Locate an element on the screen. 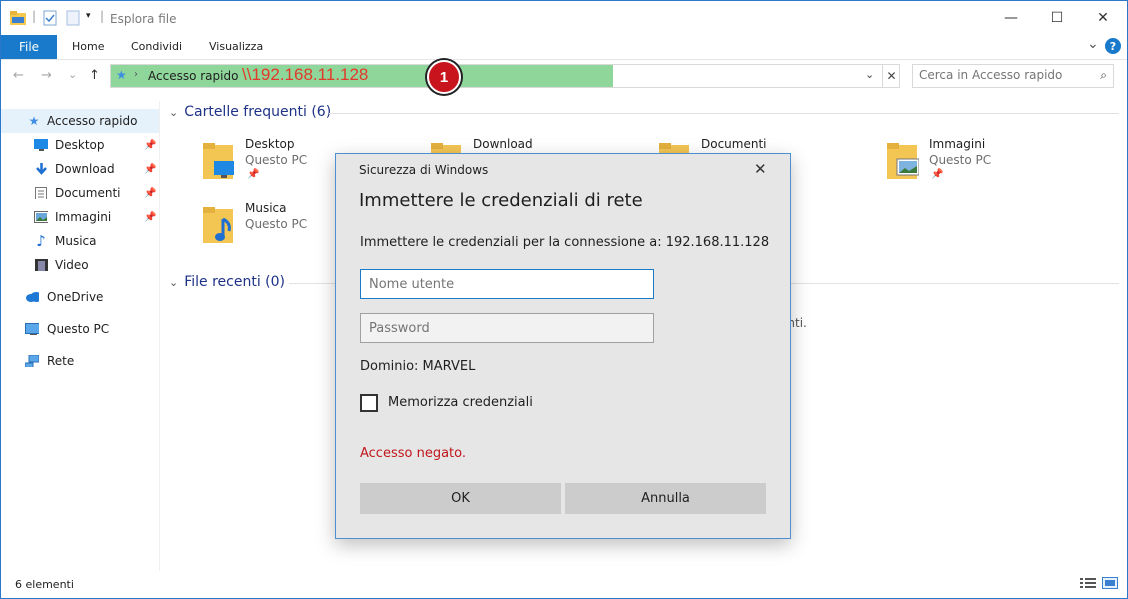 Image resolution: width=1128 pixels, height=599 pixels. remember-credentials-label: Memorizza credenziali is located at coordinates (460, 402).